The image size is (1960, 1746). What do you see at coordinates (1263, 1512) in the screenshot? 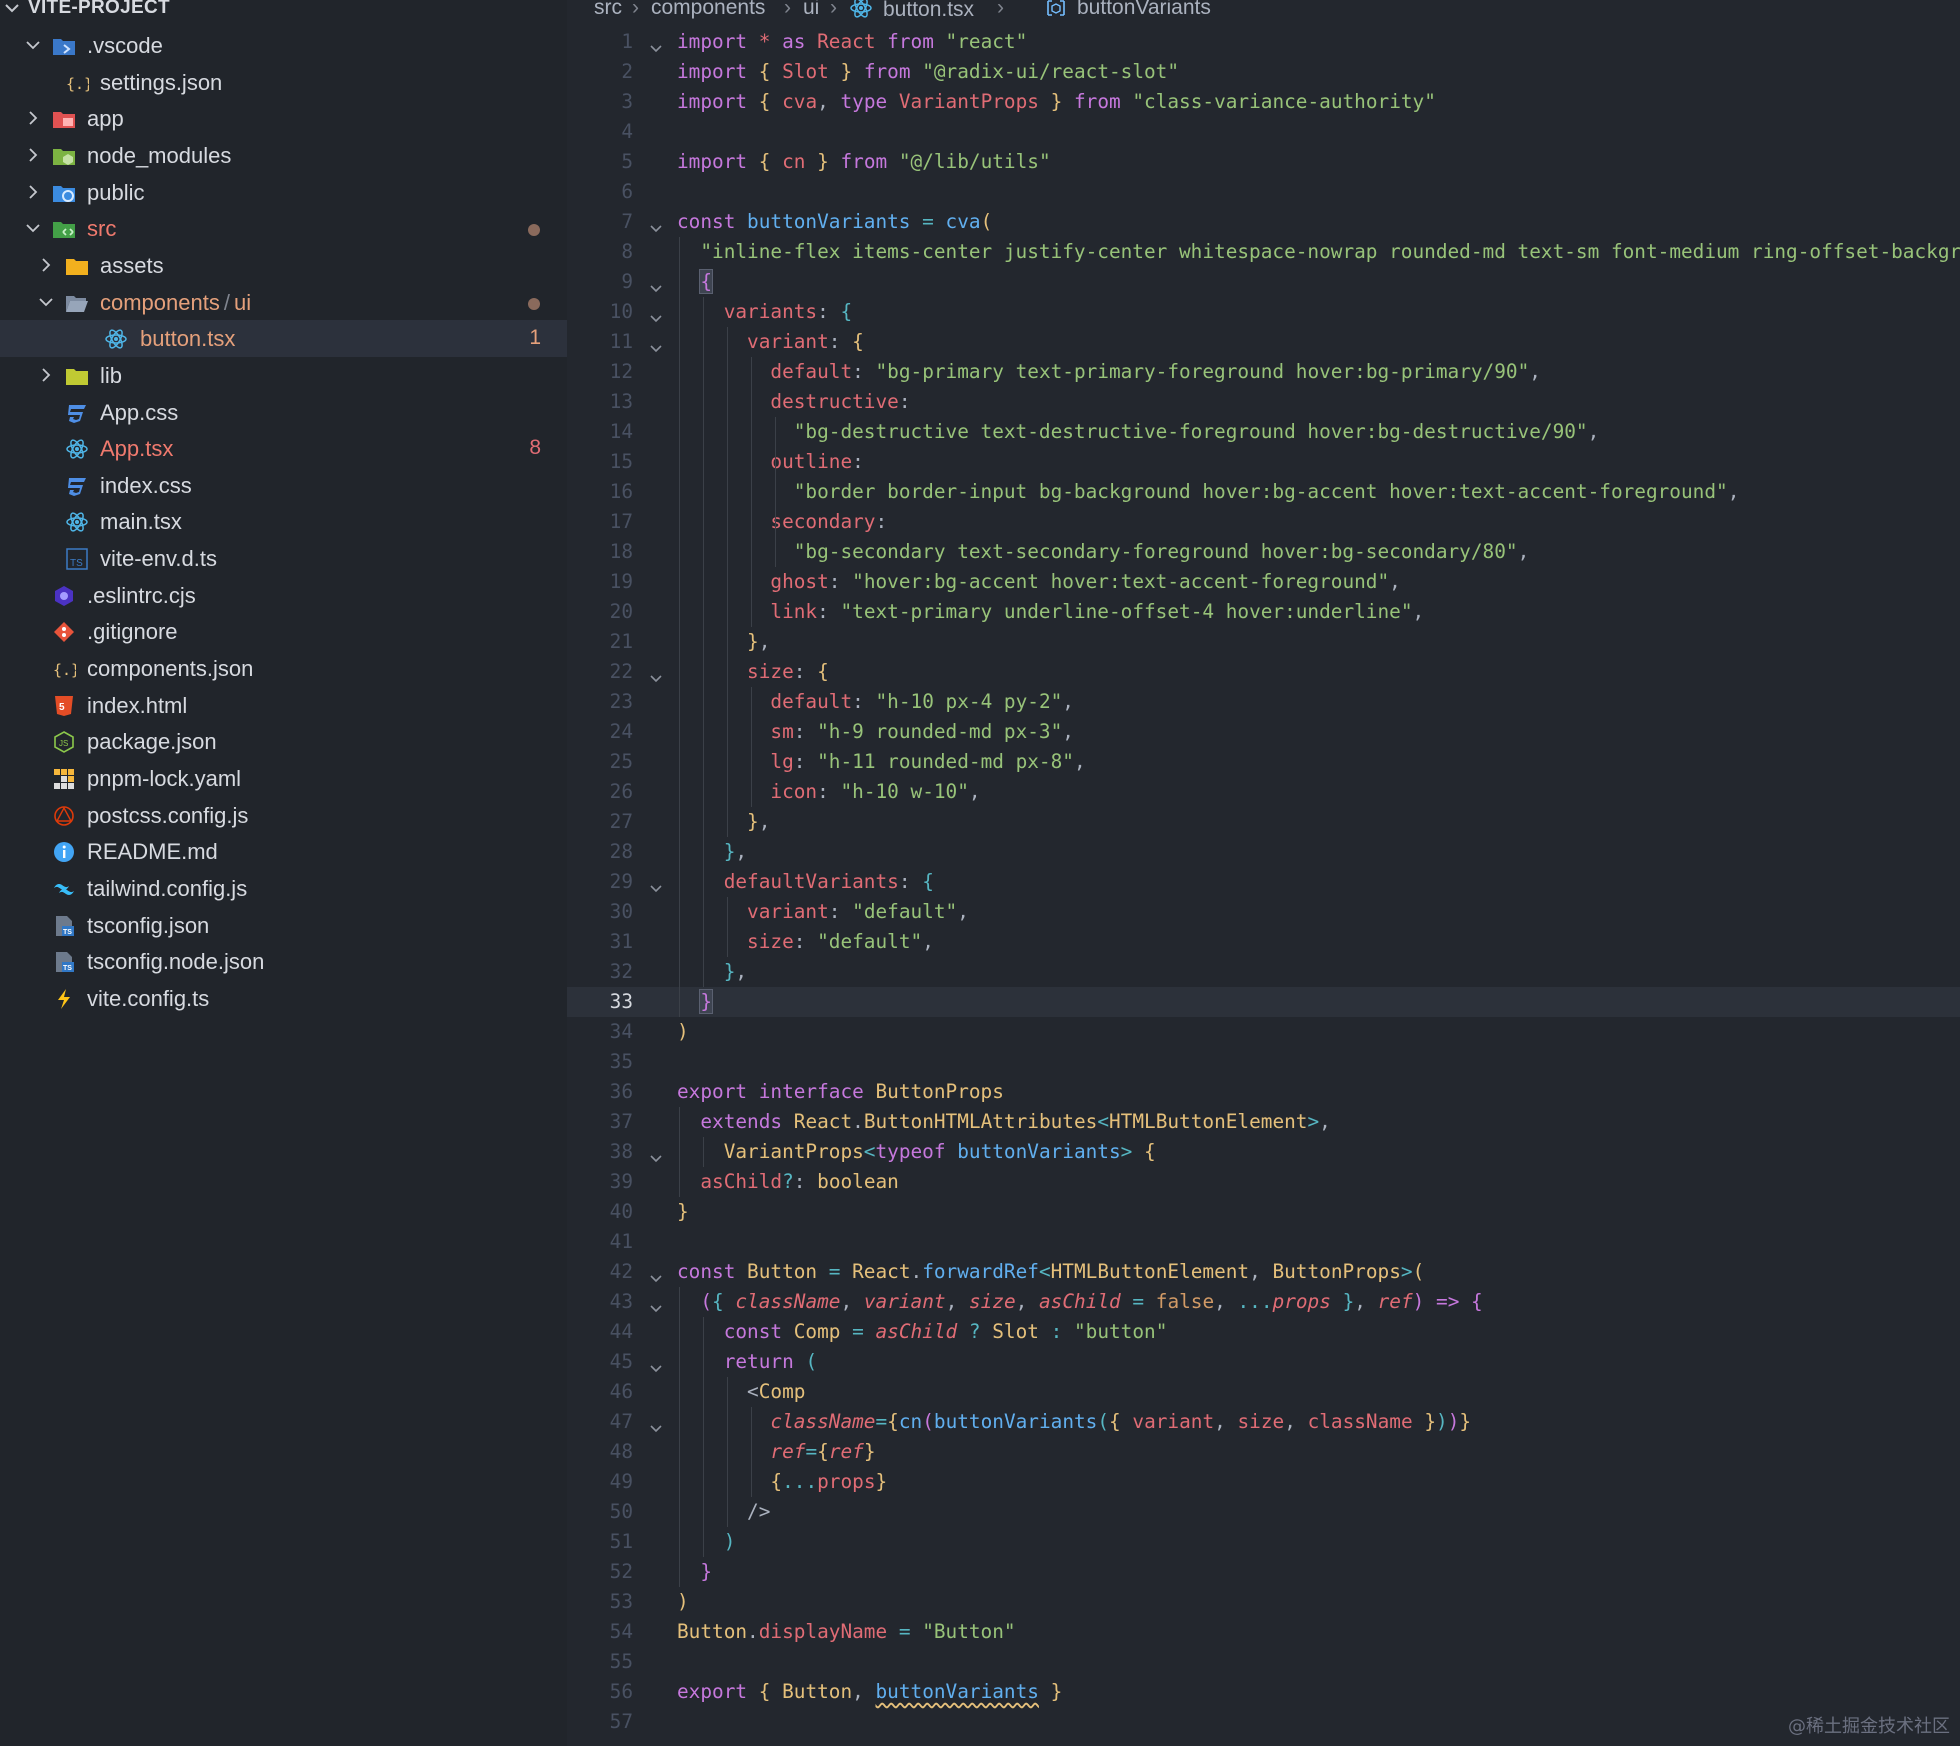
I see `code-line: 50 />` at bounding box center [1263, 1512].